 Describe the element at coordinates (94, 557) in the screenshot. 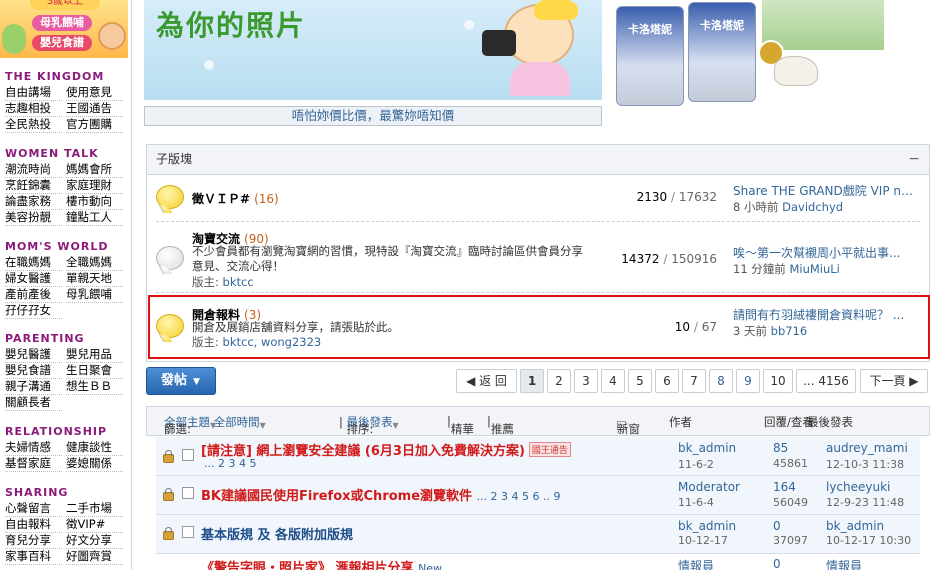

I see `sidebar-link: 好圖齊賞` at that location.